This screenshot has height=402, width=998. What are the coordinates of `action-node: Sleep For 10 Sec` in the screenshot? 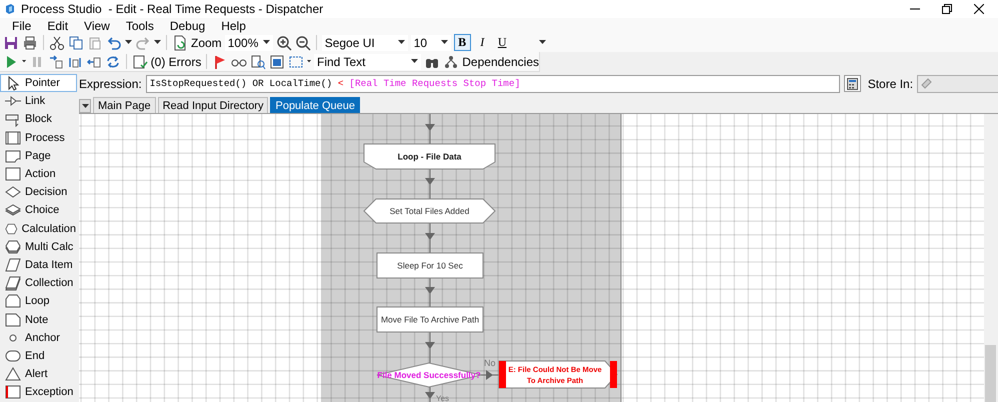 It's located at (430, 265).